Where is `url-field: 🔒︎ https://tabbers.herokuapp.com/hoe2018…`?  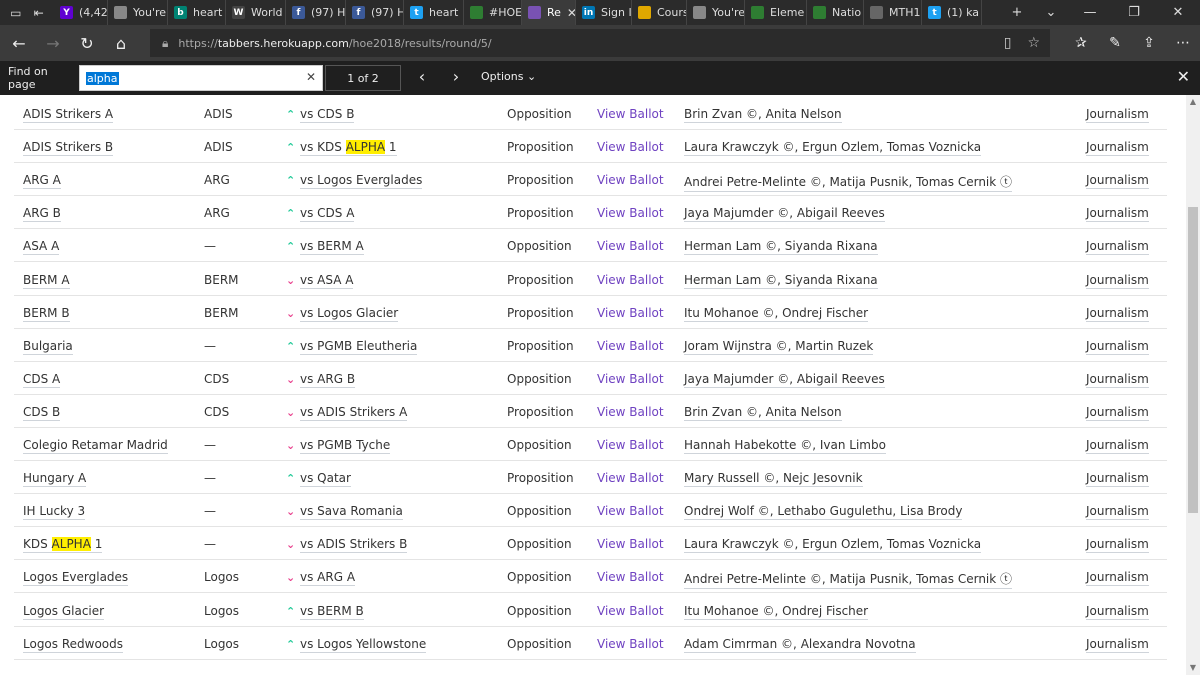
url-field: 🔒︎ https://tabbers.herokuapp.com/hoe2018… is located at coordinates (600, 43).